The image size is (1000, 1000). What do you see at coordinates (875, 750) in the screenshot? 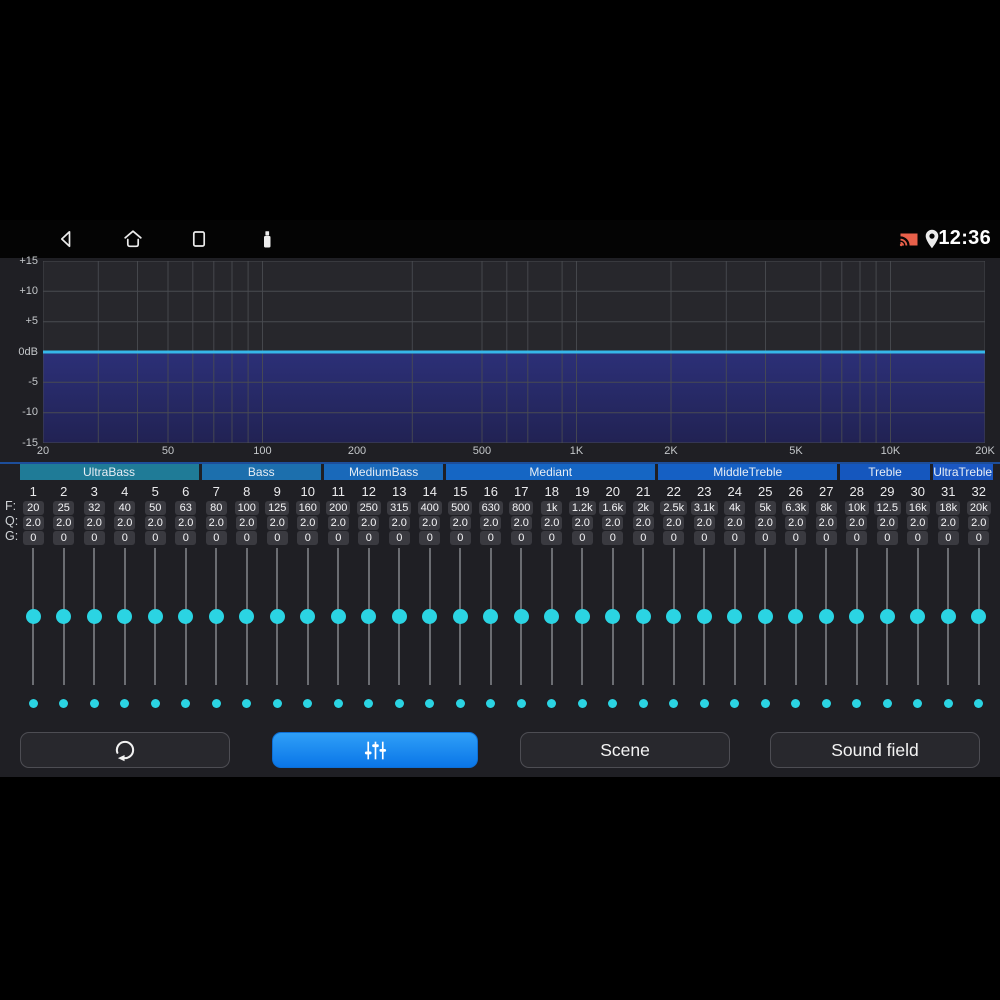
I see `sound-field-button: Sound field` at bounding box center [875, 750].